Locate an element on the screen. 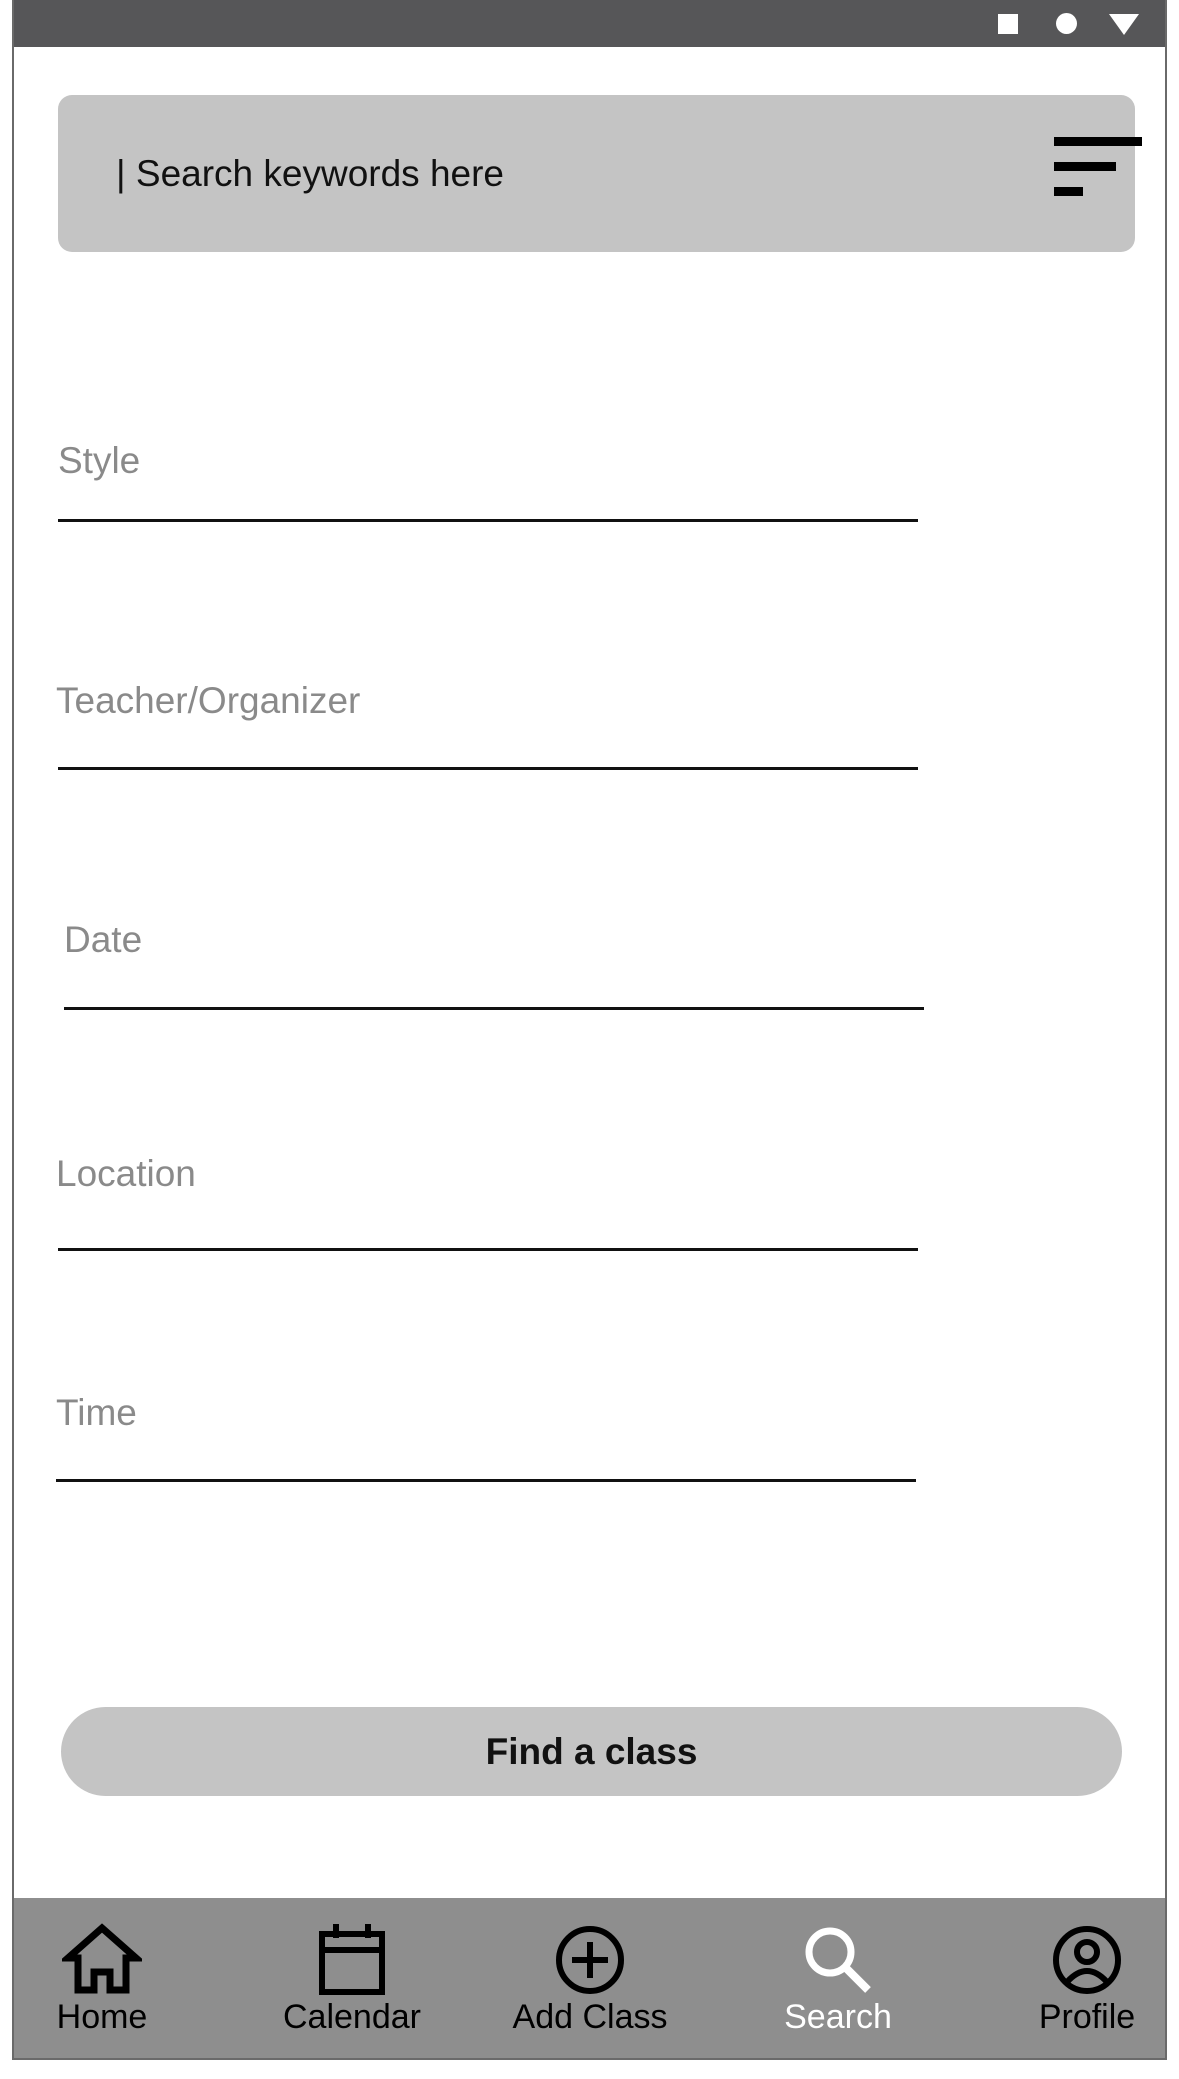 This screenshot has width=1179, height=2079. bottom-nav: Home Calendar Add Class Search Profile is located at coordinates (589, 1978).